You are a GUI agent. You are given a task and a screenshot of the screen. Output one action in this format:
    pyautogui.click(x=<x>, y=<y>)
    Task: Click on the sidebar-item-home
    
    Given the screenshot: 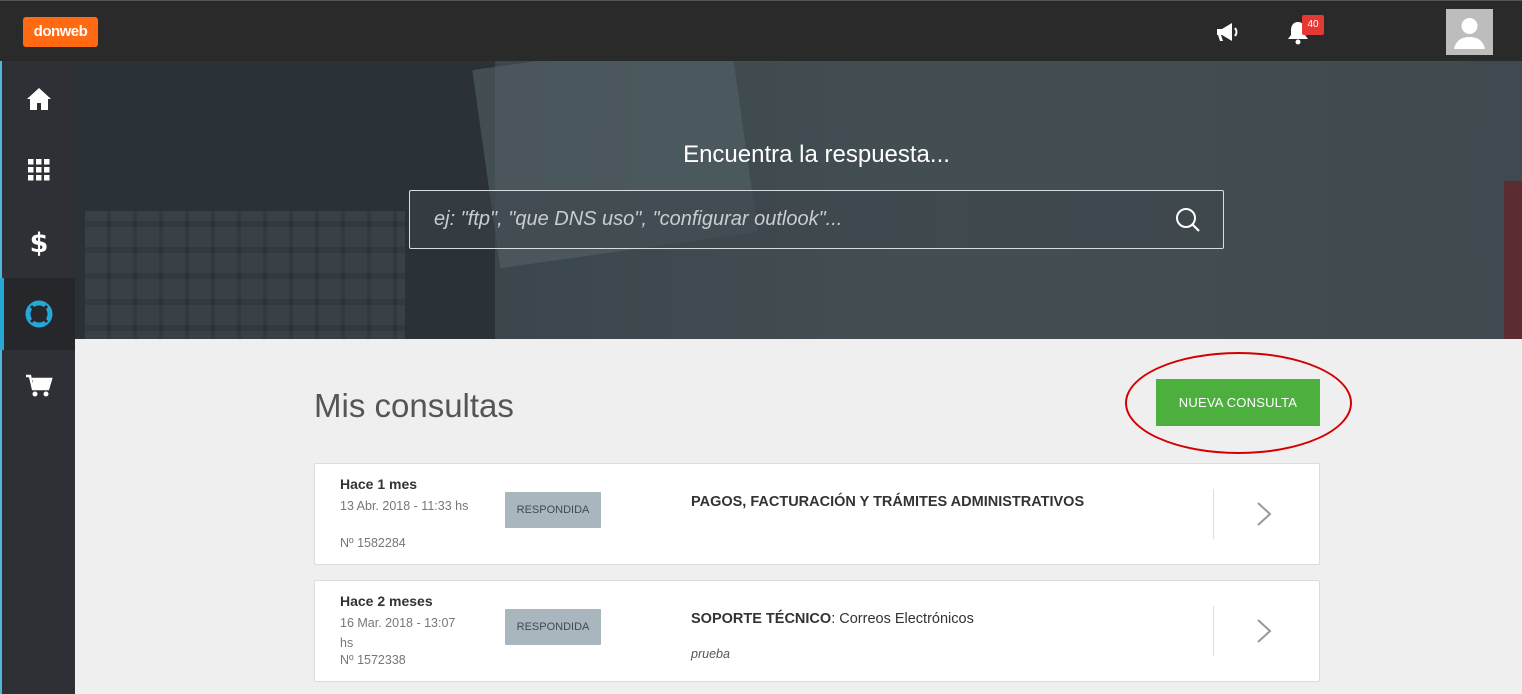 What is the action you would take?
    pyautogui.click(x=38, y=99)
    